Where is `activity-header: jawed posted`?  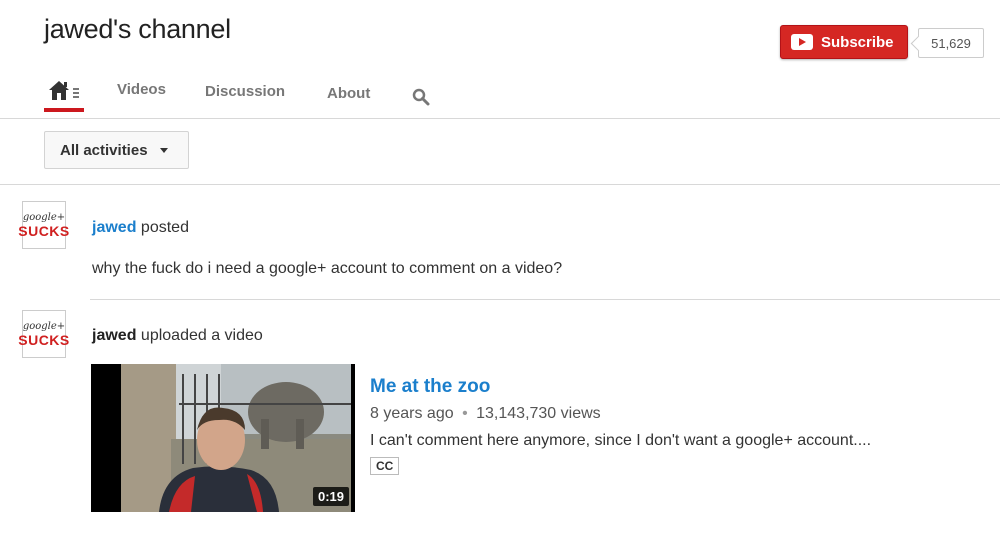 activity-header: jawed posted is located at coordinates (140, 228).